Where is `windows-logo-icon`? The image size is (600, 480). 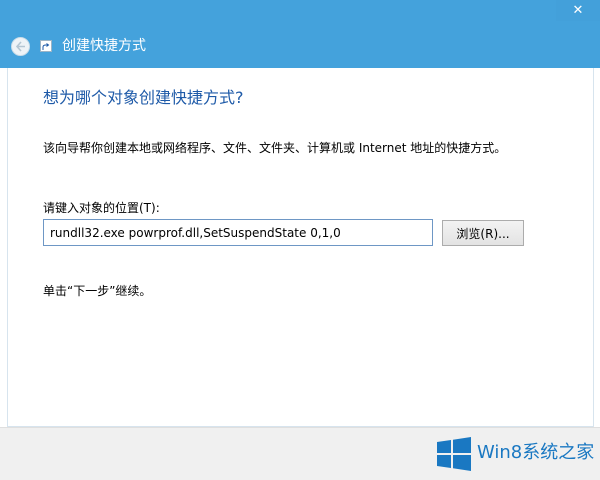
windows-logo-icon is located at coordinates (454, 454).